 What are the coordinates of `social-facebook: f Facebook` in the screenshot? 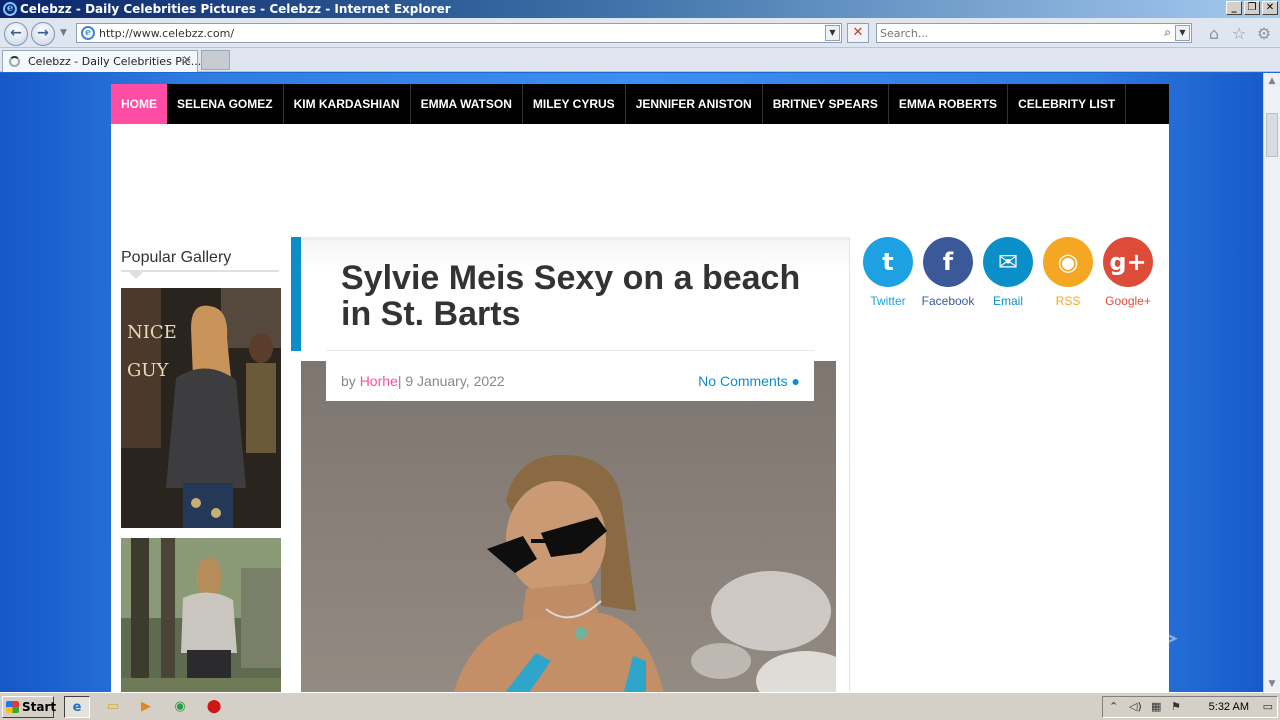 It's located at (948, 272).